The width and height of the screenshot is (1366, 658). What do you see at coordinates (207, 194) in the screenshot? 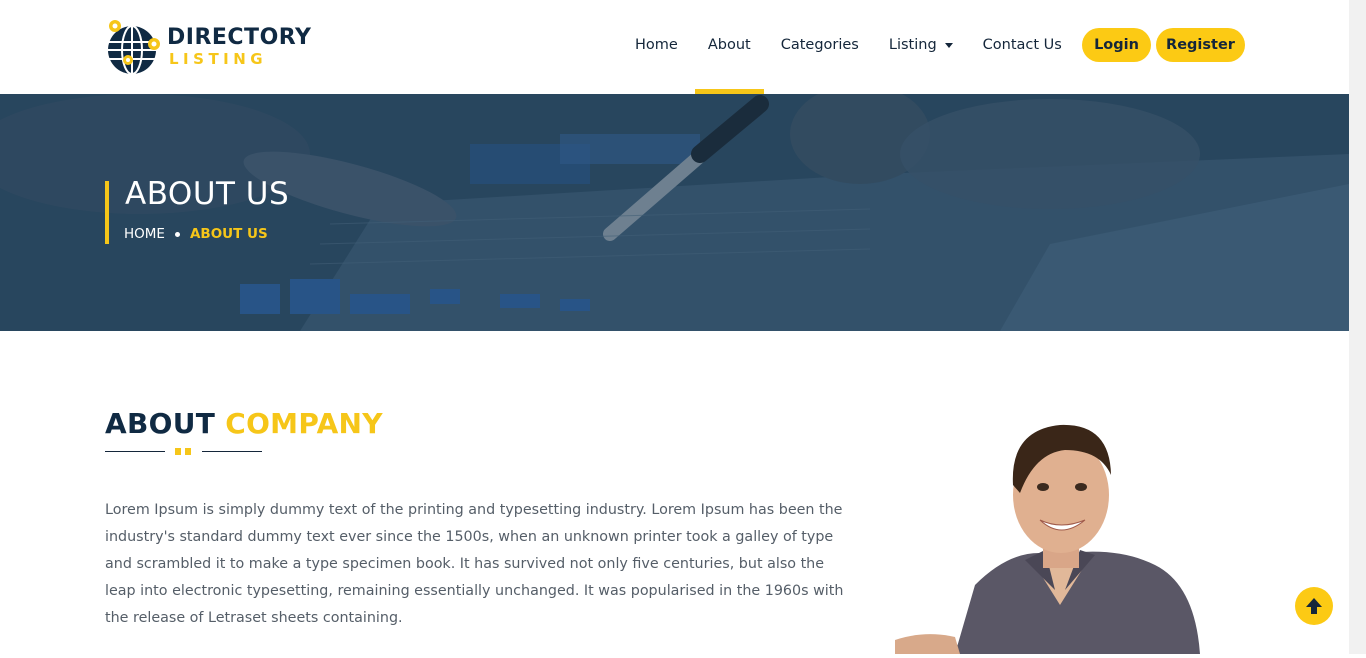
I see `page-title: ABOUT US` at bounding box center [207, 194].